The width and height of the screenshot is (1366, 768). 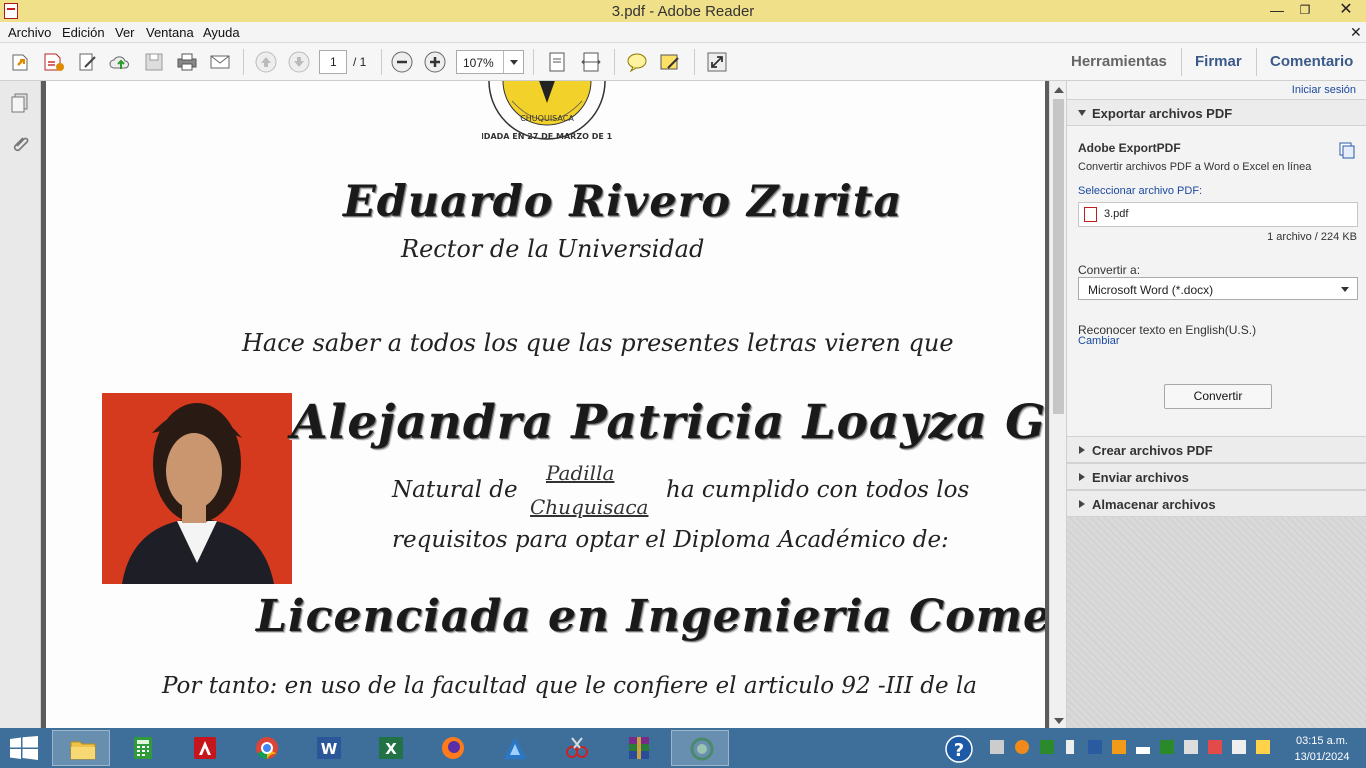 I want to click on network-icon, so click(x=1191, y=747).